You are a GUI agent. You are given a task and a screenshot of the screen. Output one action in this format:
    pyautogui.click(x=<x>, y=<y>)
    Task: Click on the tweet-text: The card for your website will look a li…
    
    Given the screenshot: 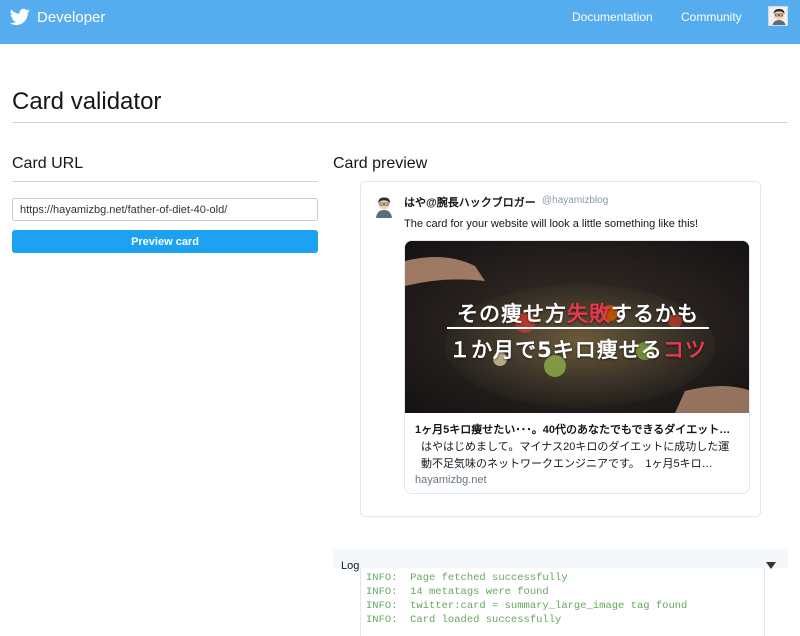 What is the action you would take?
    pyautogui.click(x=551, y=224)
    